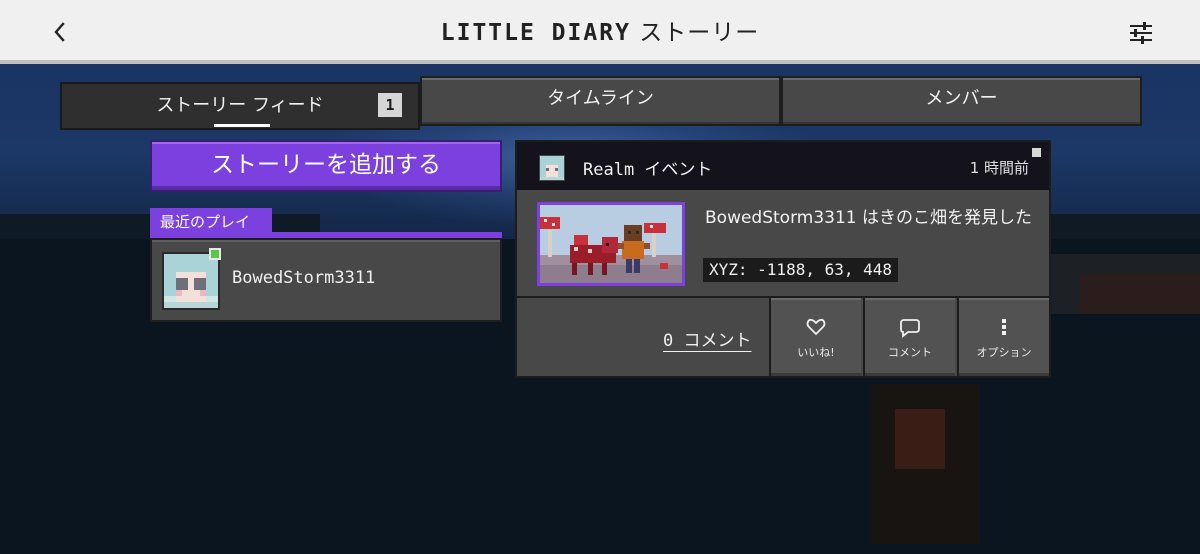 The image size is (1200, 554). Describe the element at coordinates (611, 244) in the screenshot. I see `story-thumbnail` at that location.